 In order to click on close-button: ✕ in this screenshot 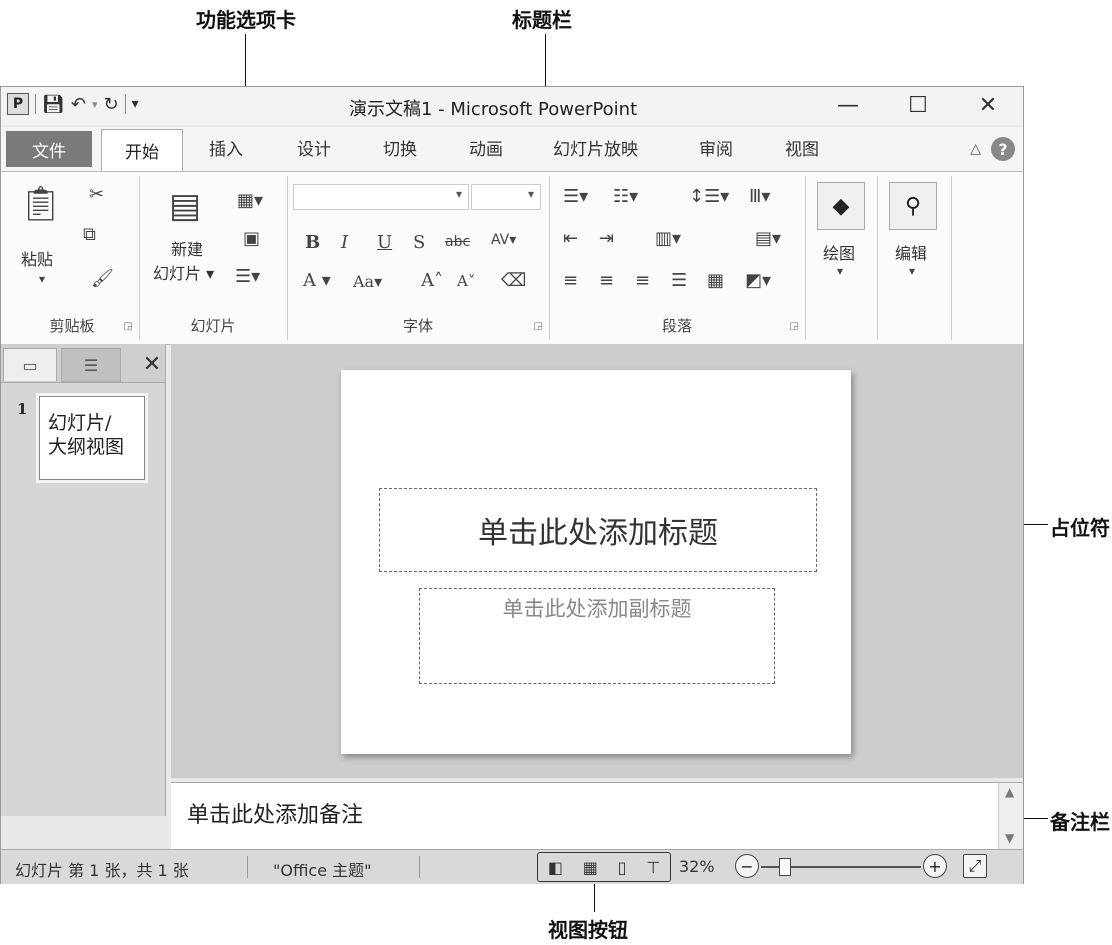, I will do `click(988, 105)`.